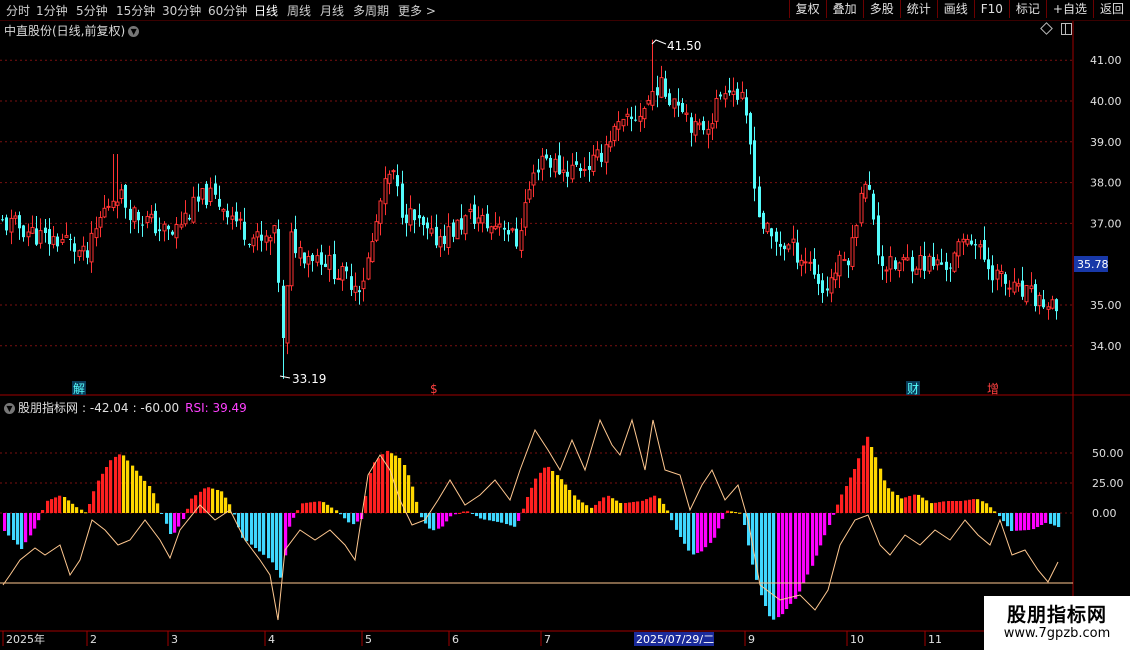 The image size is (1130, 650). Describe the element at coordinates (955, 9) in the screenshot. I see `draw-button: 画线` at that location.